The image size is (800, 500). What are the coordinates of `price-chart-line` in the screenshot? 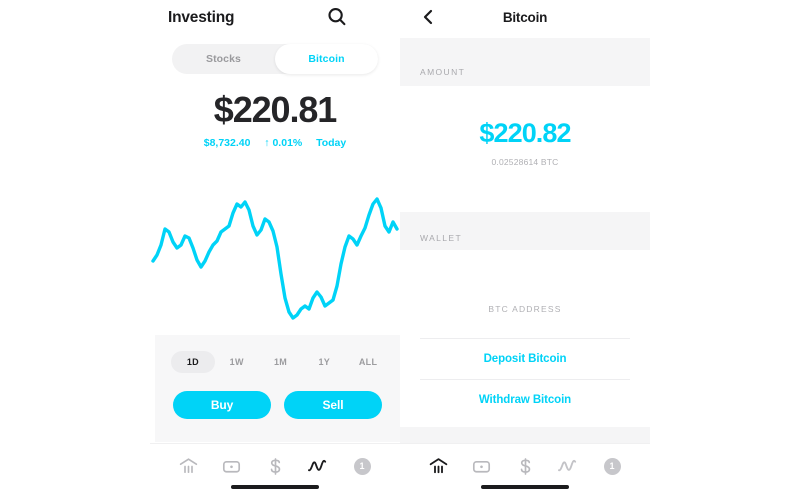 It's located at (275, 258).